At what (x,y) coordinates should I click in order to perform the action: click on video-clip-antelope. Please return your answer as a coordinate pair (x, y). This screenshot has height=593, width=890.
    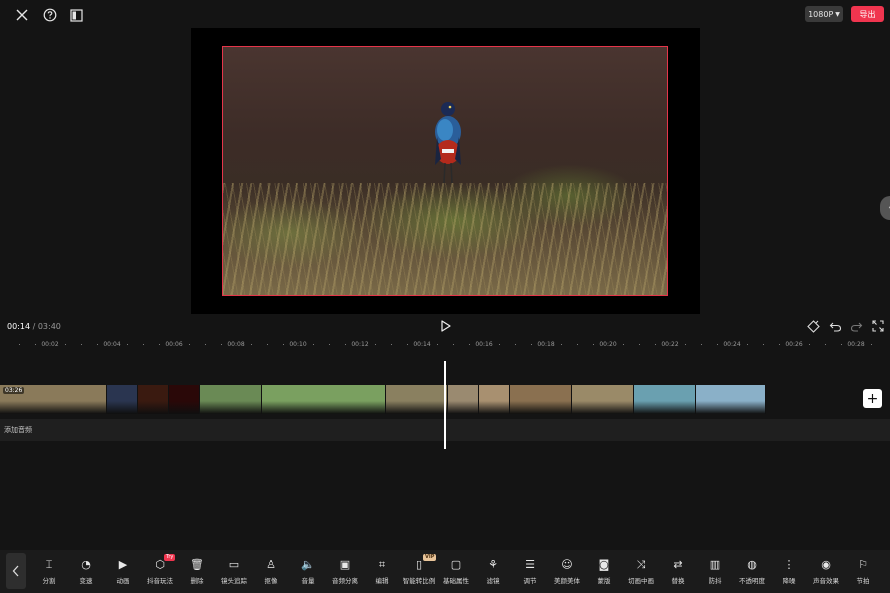
    Looking at the image, I should click on (603, 399).